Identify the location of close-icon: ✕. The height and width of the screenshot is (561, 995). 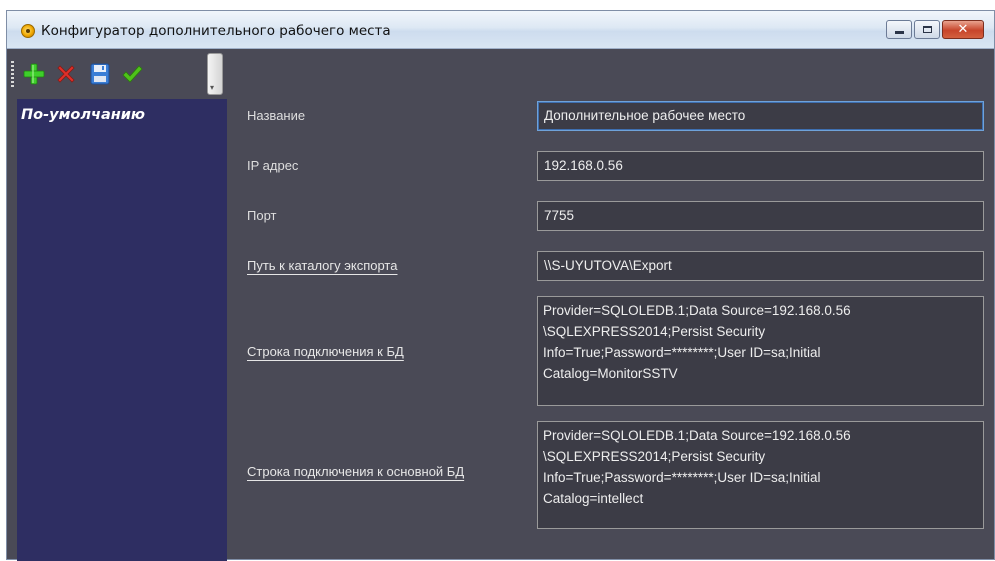
(963, 29).